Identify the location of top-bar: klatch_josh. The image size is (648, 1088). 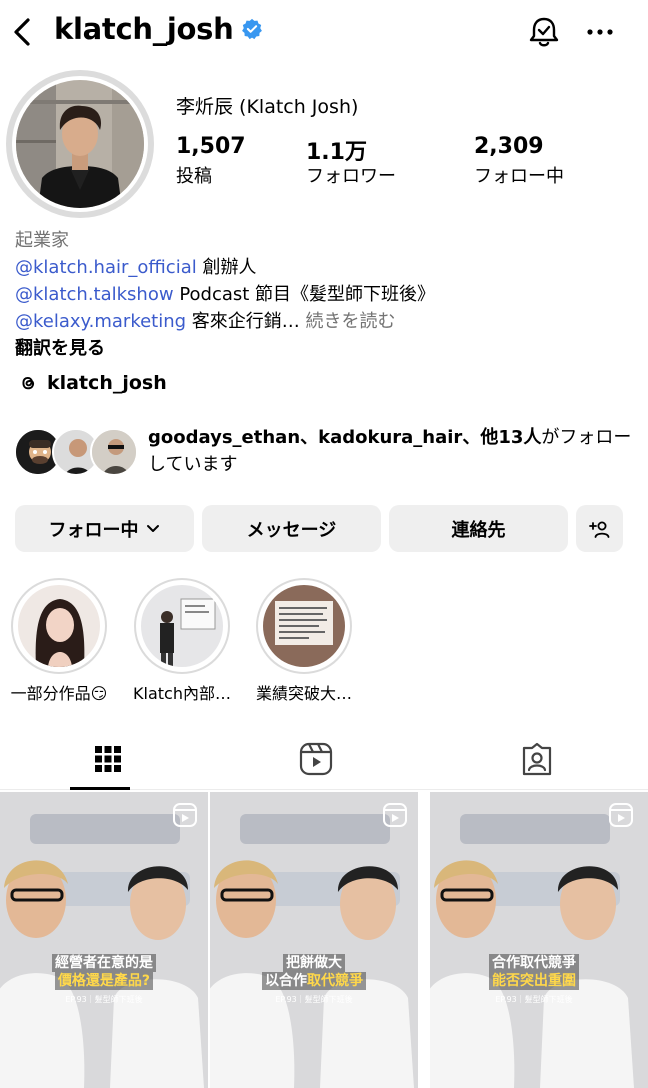
(324, 32).